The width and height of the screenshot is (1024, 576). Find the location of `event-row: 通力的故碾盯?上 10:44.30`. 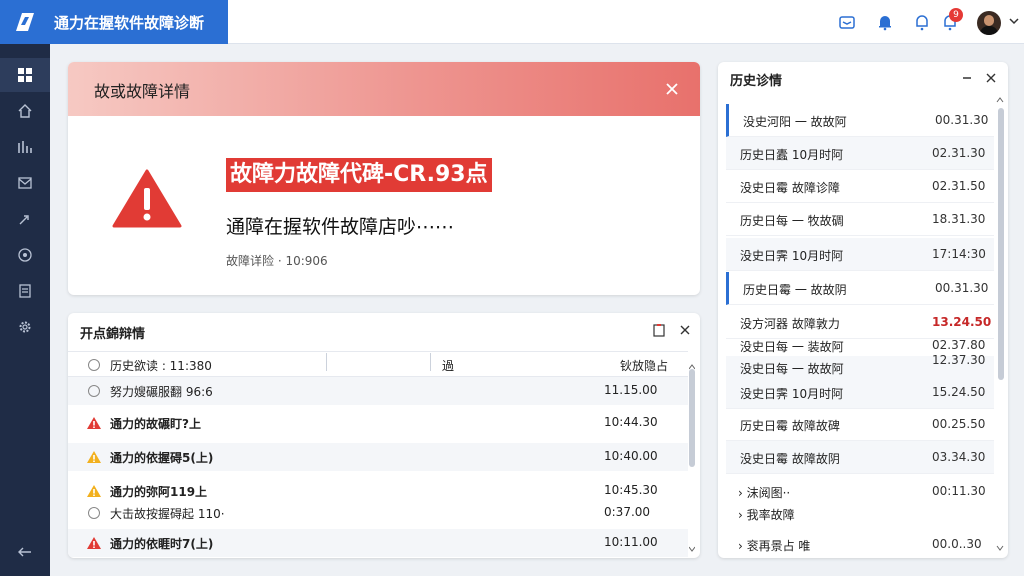

event-row: 通力的故碾盯?上 10:44.30 is located at coordinates (378, 423).